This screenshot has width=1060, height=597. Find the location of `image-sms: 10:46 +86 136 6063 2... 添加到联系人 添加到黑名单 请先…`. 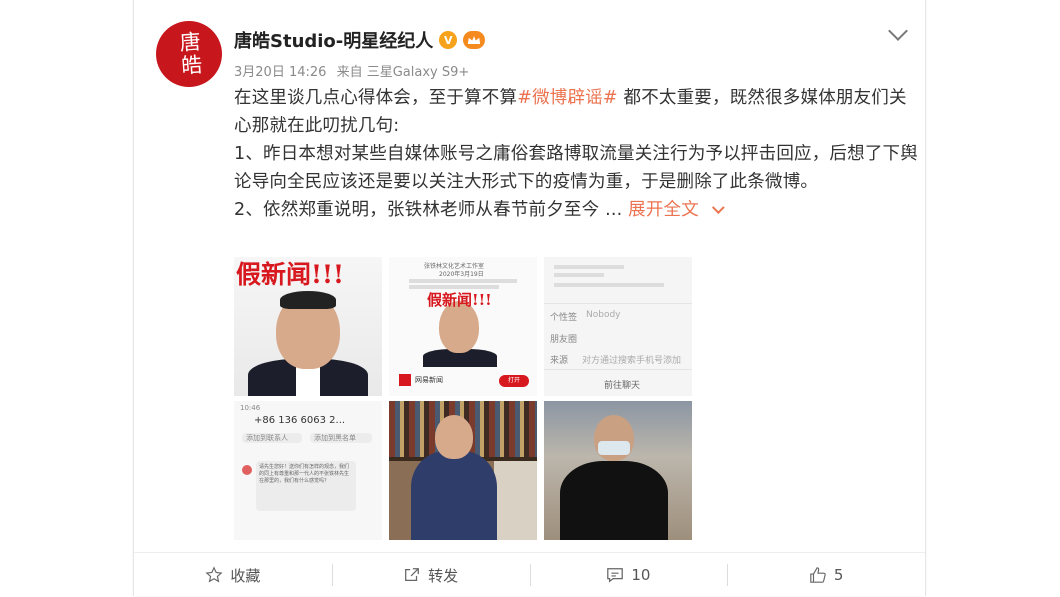

image-sms: 10:46 +86 136 6063 2... 添加到联系人 添加到黑名单 请先… is located at coordinates (308, 470).